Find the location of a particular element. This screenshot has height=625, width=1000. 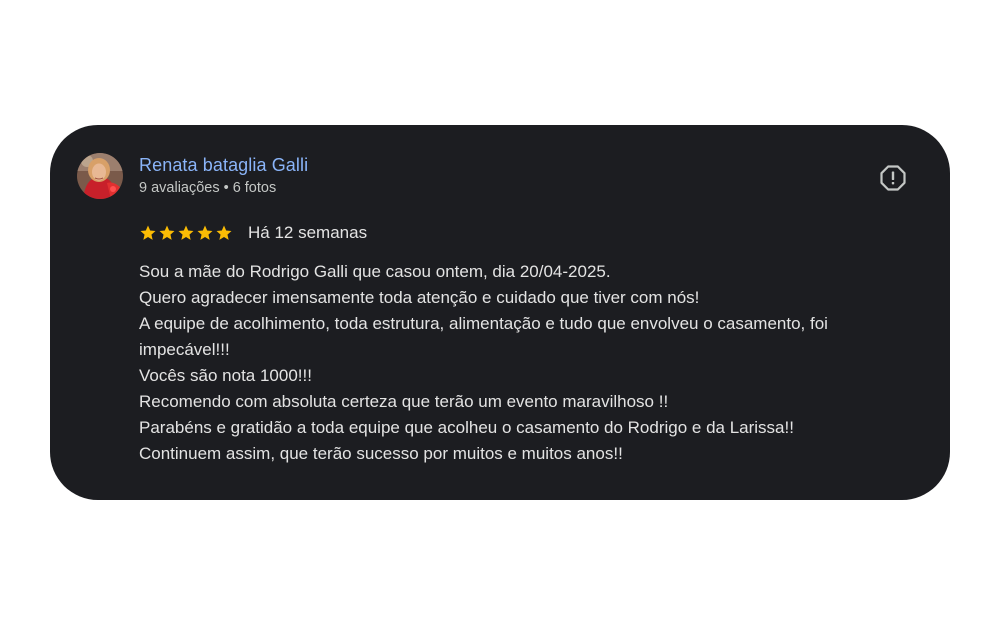

reviewer-name-link: Renata bataglia Galli is located at coordinates (223, 165).